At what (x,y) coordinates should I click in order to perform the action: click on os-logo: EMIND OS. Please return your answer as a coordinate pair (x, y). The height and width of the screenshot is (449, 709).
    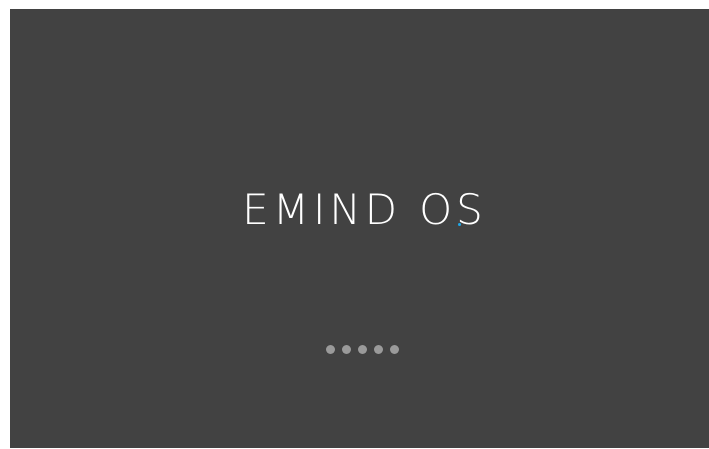
    Looking at the image, I should click on (364, 210).